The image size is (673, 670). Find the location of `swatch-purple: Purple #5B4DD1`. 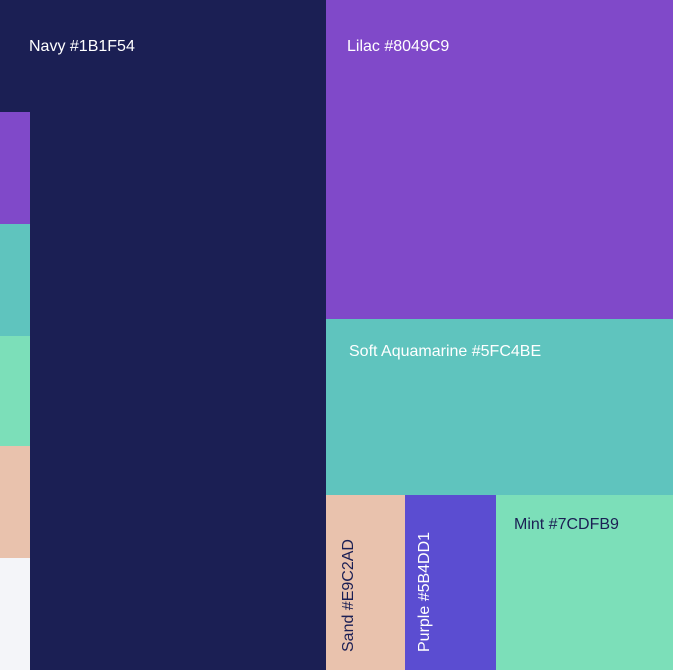

swatch-purple: Purple #5B4DD1 is located at coordinates (450, 582).